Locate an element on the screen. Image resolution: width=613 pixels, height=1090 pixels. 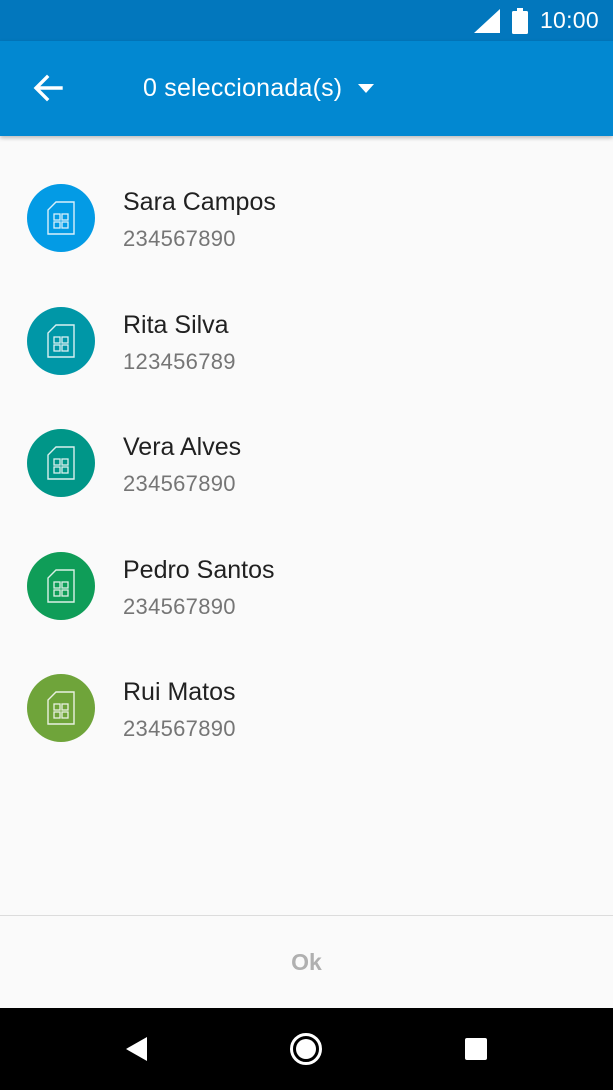
arrow-left-icon is located at coordinates (48, 88).